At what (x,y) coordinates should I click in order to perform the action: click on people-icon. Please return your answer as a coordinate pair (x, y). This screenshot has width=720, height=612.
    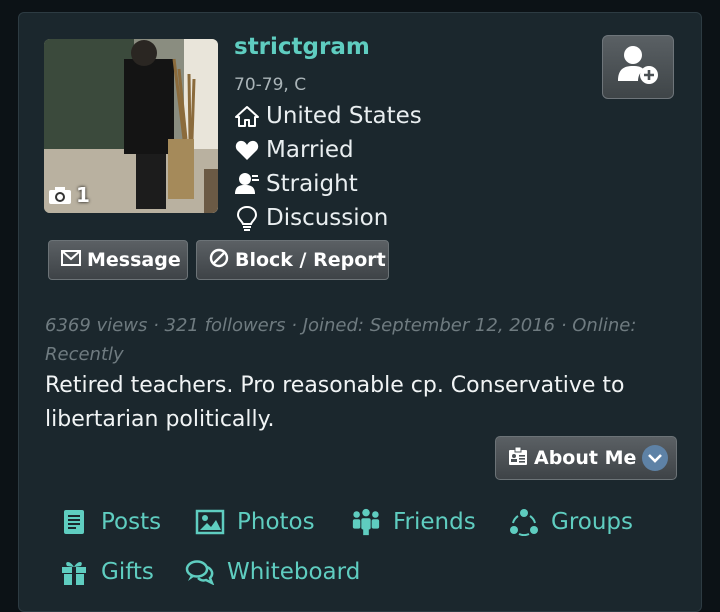
    Looking at the image, I should click on (366, 522).